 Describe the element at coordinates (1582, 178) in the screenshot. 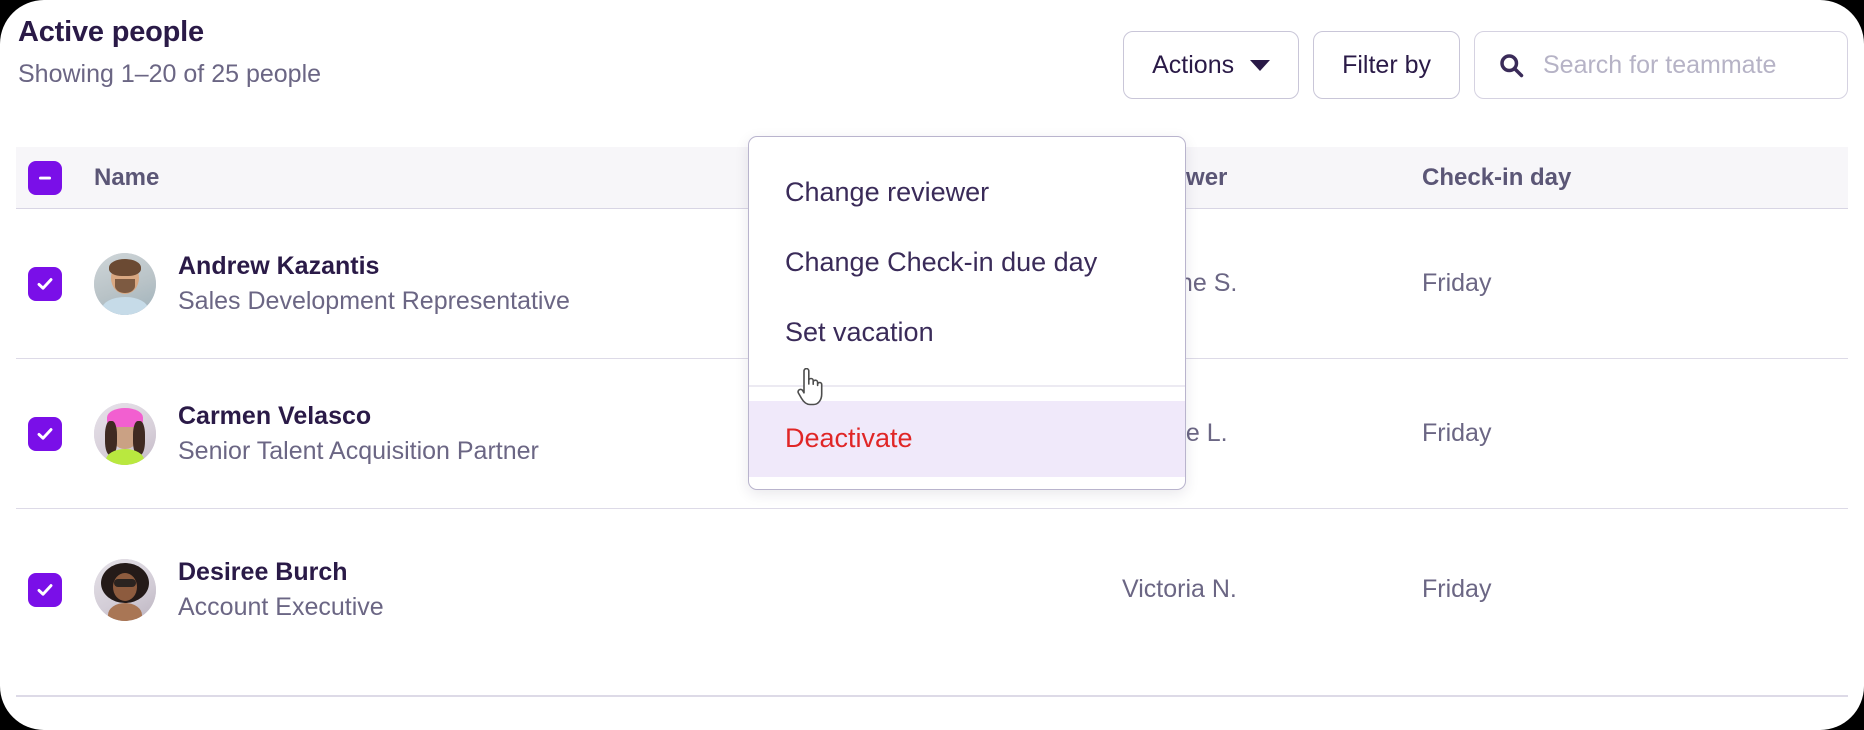

I see `column-header-checkin-day: Check-in day` at that location.